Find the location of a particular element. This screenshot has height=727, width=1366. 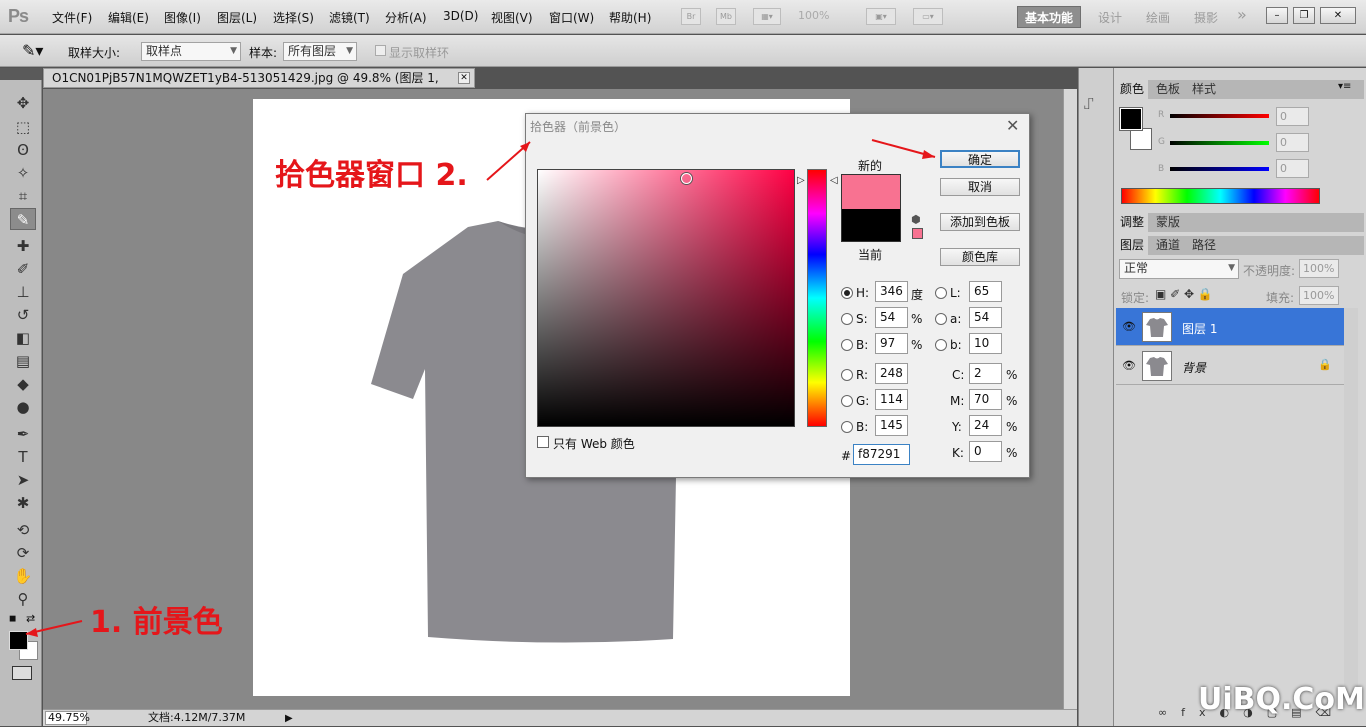

foreground-annotation: 1. 前景色 is located at coordinates (156, 622).